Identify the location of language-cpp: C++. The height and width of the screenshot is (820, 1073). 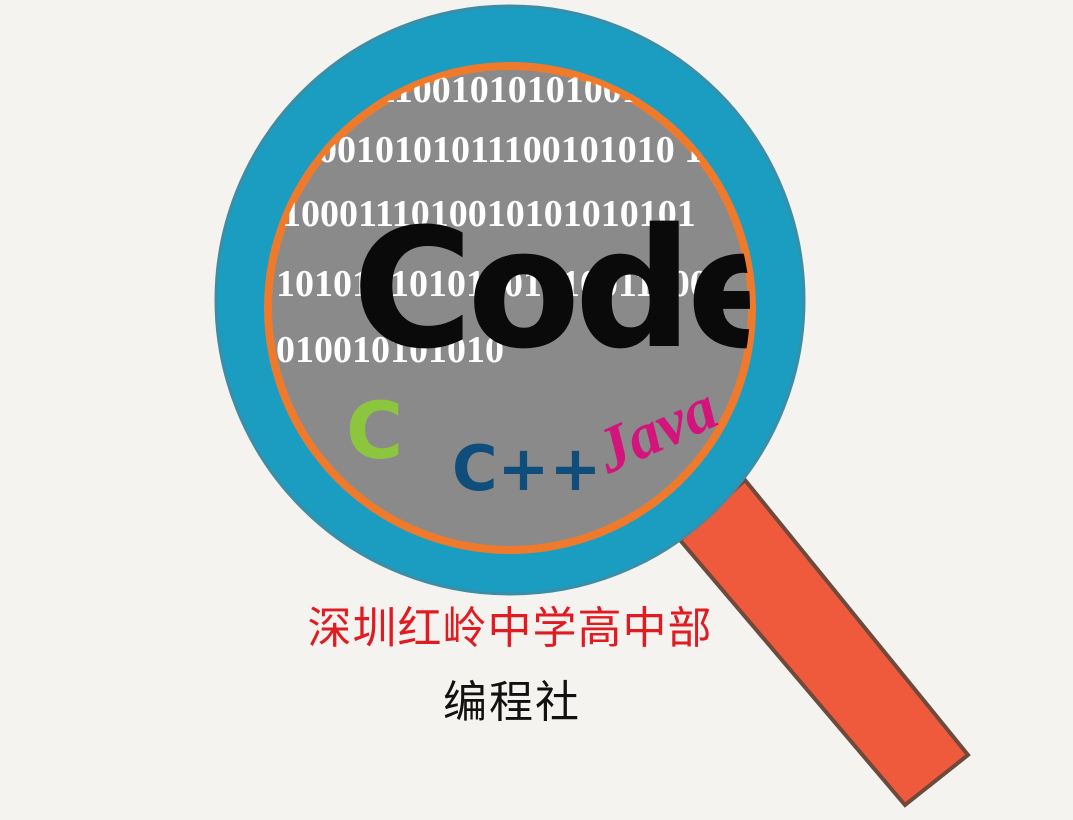
(526, 468).